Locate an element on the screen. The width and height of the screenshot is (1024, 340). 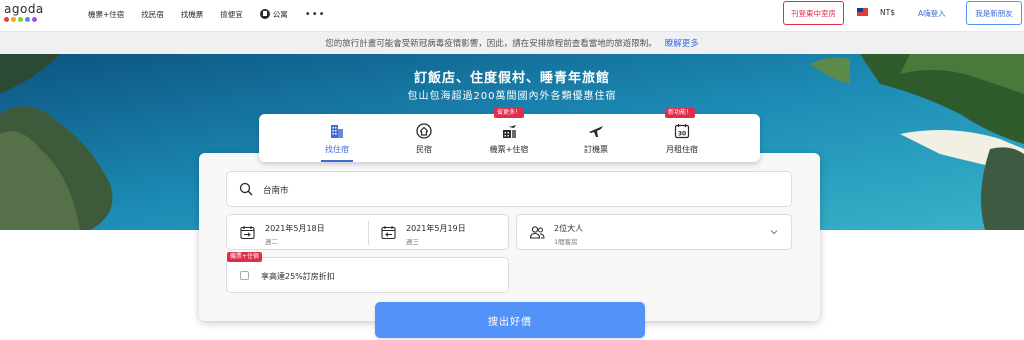
product-tabs: 找住宿 民宿 省更多！ 機票+住宿 訂機票 新功能！ 30 月租住宿 is located at coordinates (509, 135).